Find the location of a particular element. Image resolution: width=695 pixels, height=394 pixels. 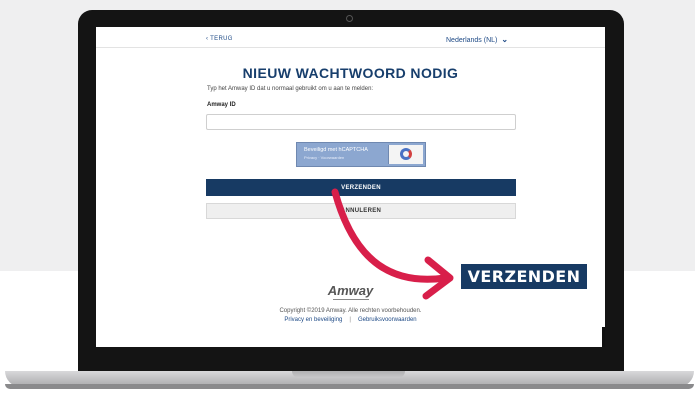

header-divider is located at coordinates (350, 47).